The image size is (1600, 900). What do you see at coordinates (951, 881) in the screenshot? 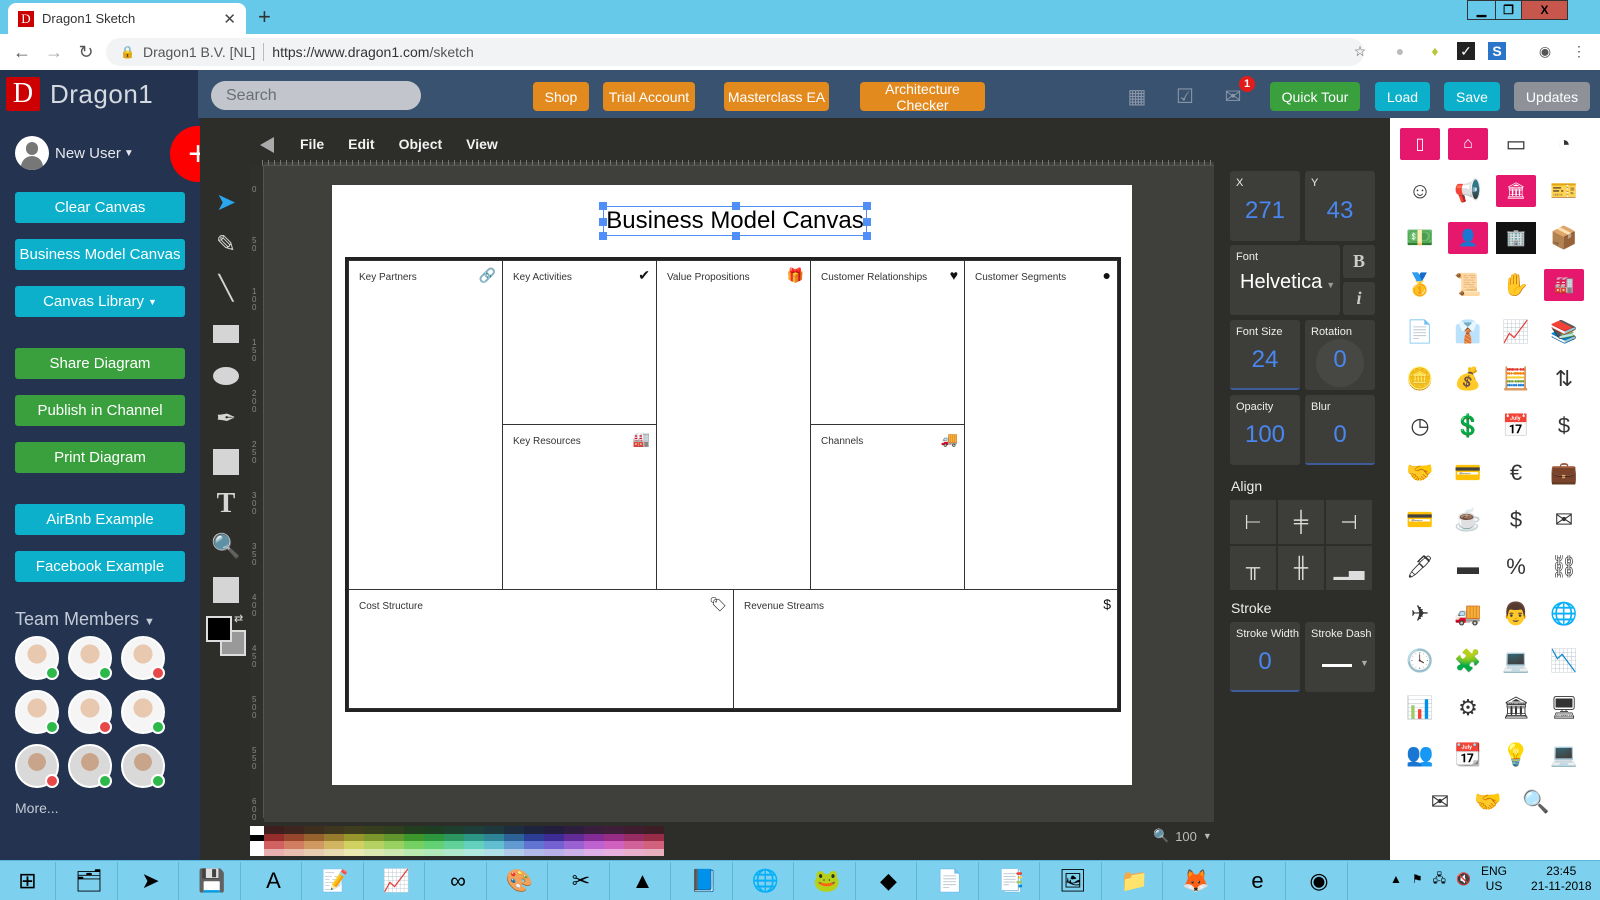
I see `wordpad-icon: 📄` at bounding box center [951, 881].